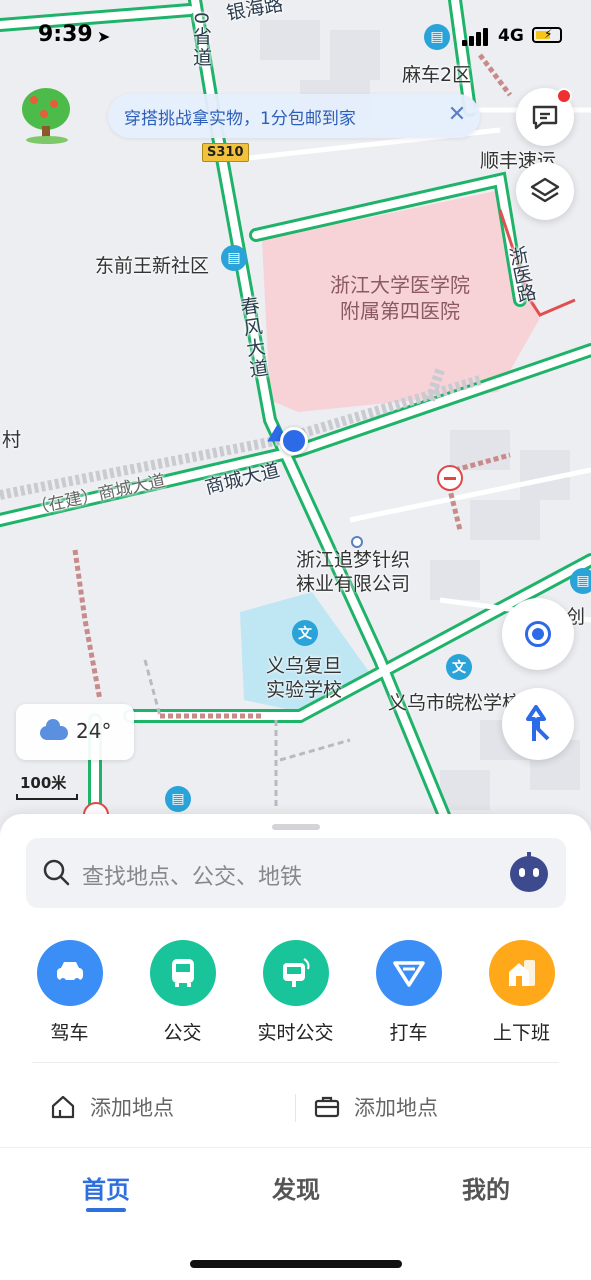 This screenshot has height=1280, width=591. Describe the element at coordinates (305, 633) in the screenshot. I see `poi-pin-school: 文` at that location.